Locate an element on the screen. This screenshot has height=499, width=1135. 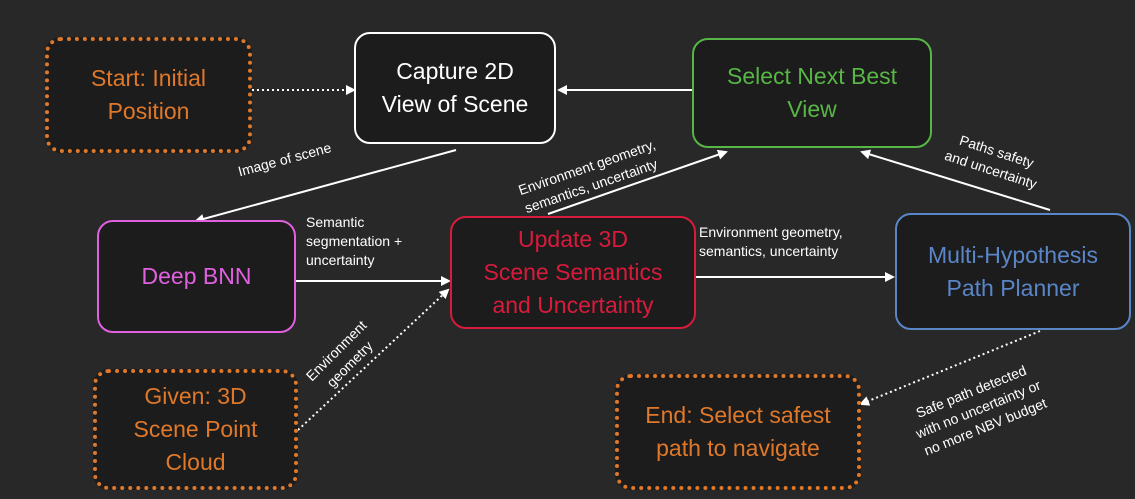
node-planner: Multi-Hypothesis Path Planner is located at coordinates (1013, 271).